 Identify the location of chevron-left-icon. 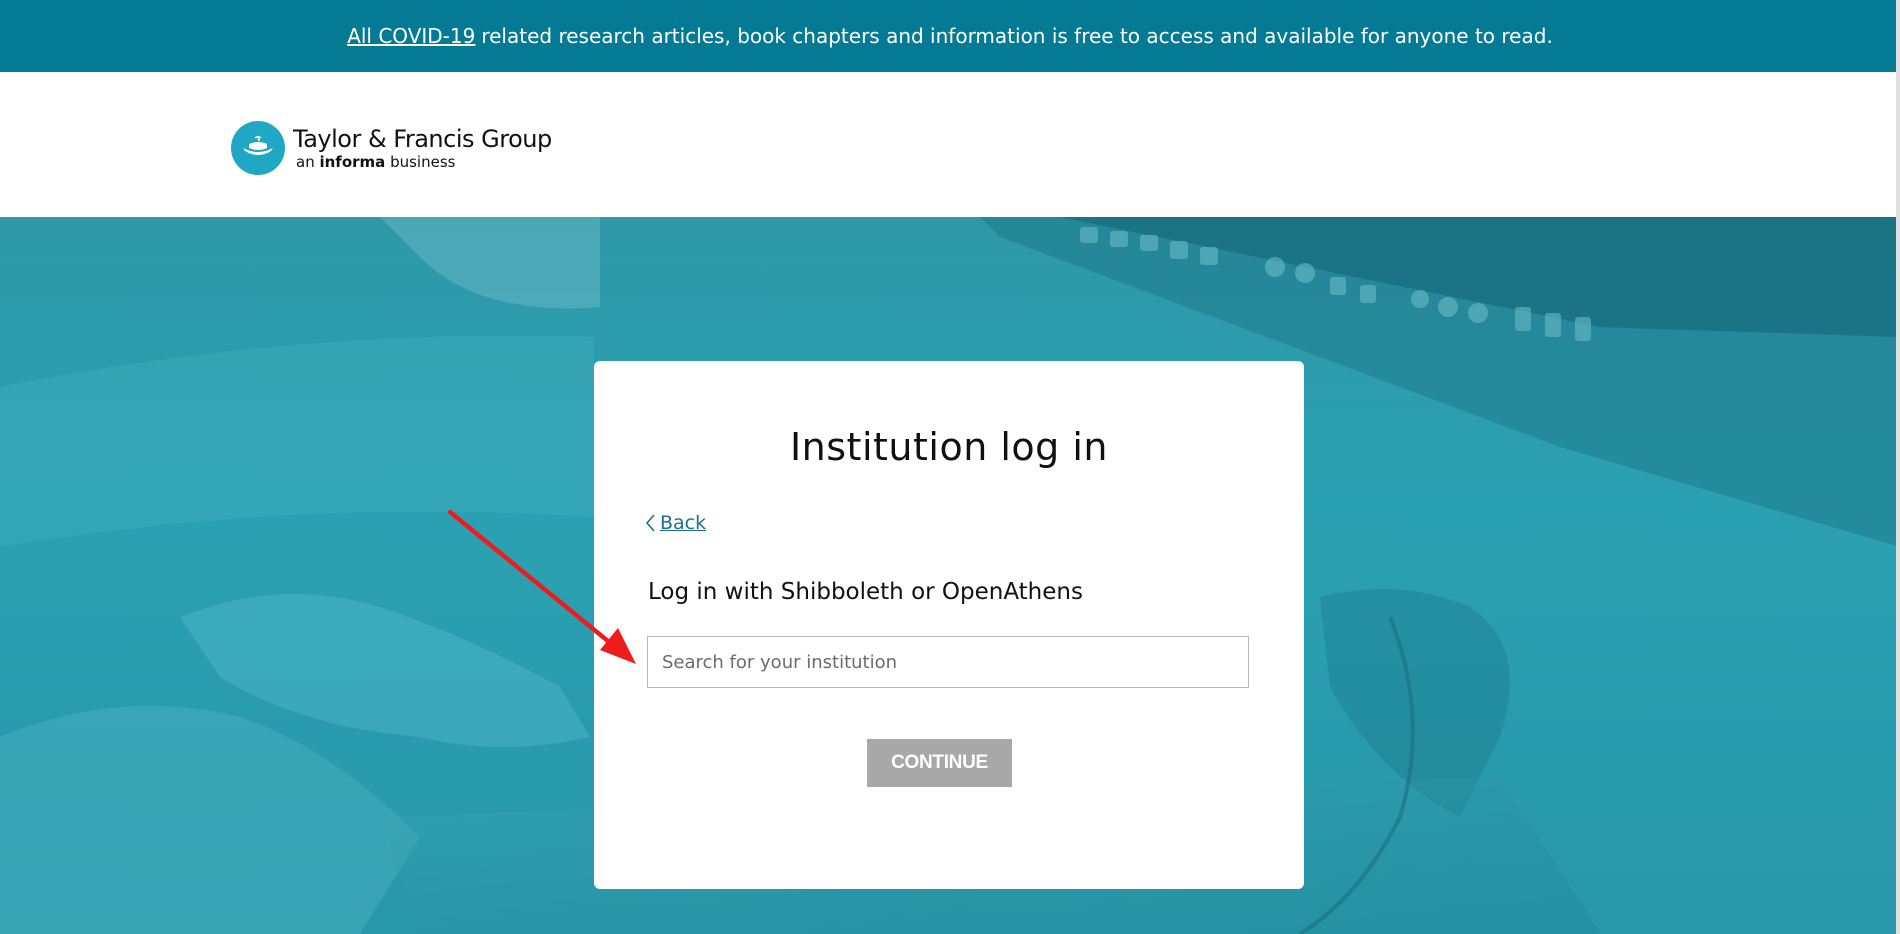
(650, 523).